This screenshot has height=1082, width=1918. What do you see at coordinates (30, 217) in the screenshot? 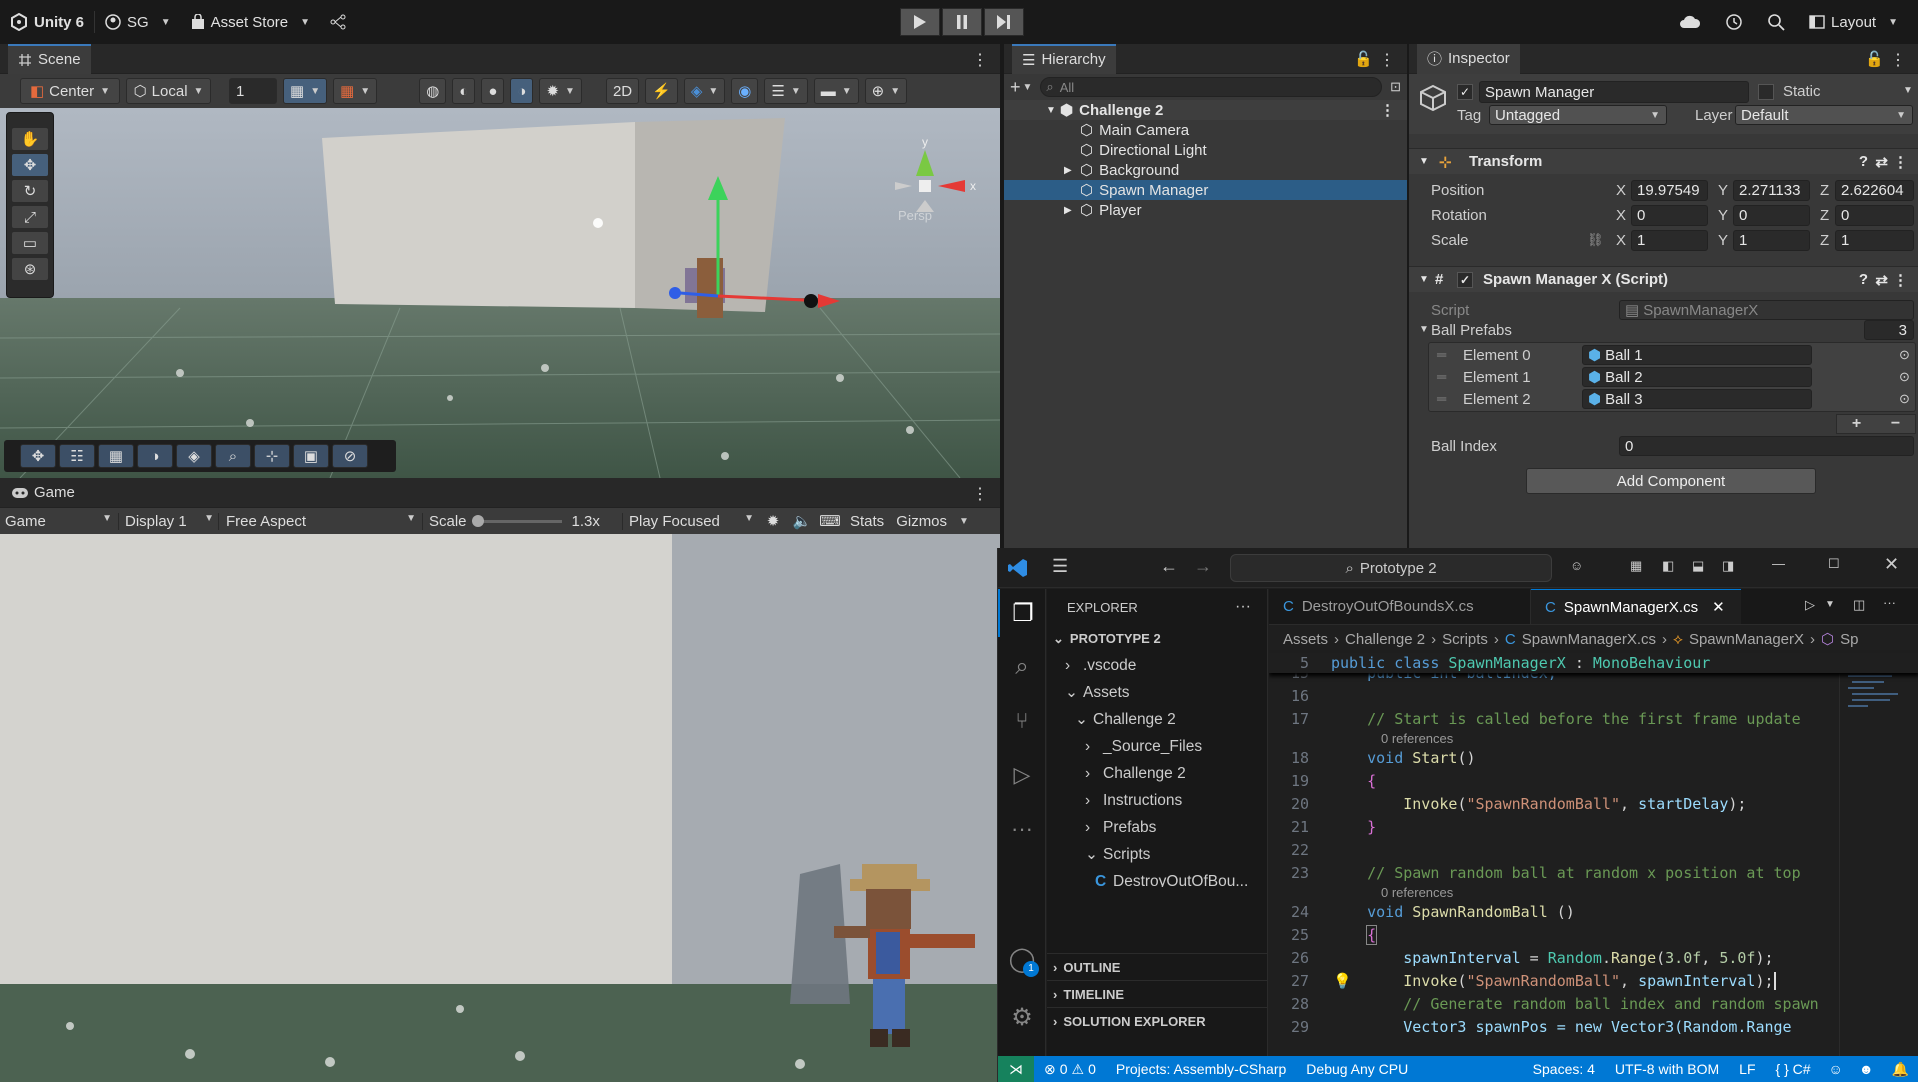
I see `scale-tool: ⤢` at bounding box center [30, 217].